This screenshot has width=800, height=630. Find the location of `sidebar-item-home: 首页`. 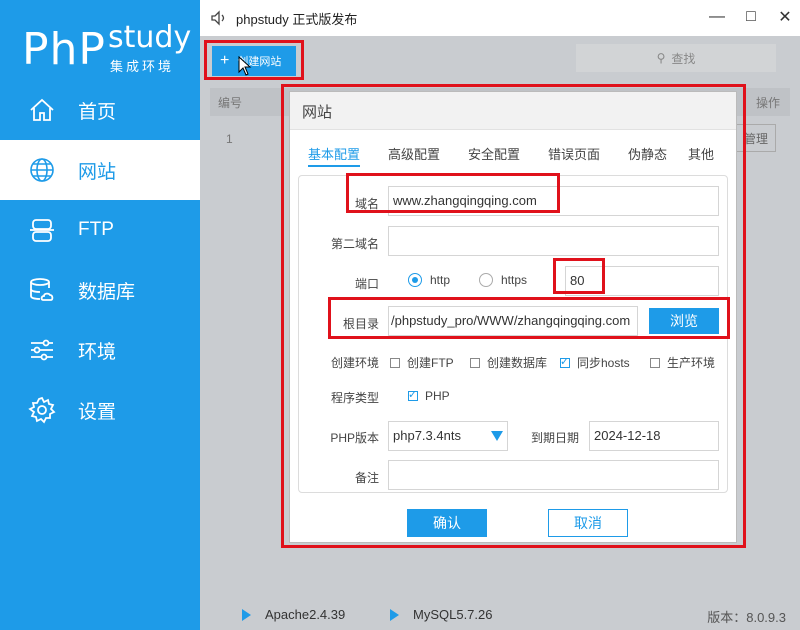

sidebar-item-home: 首页 is located at coordinates (100, 110).